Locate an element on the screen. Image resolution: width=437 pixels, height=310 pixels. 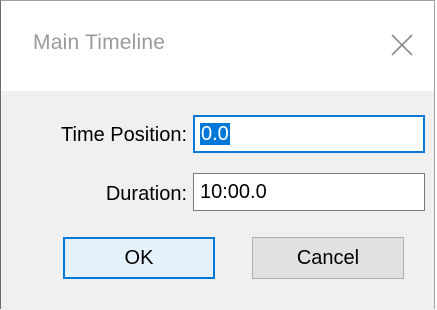
dialog-title: Main Timeline is located at coordinates (99, 42).